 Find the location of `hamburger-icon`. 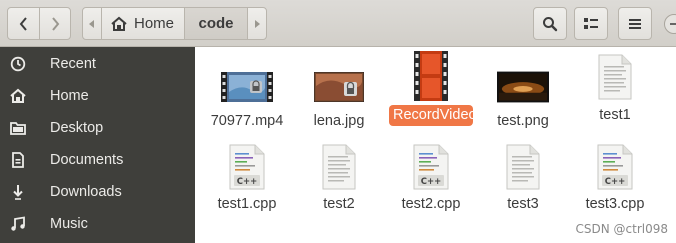

hamburger-icon is located at coordinates (635, 23).